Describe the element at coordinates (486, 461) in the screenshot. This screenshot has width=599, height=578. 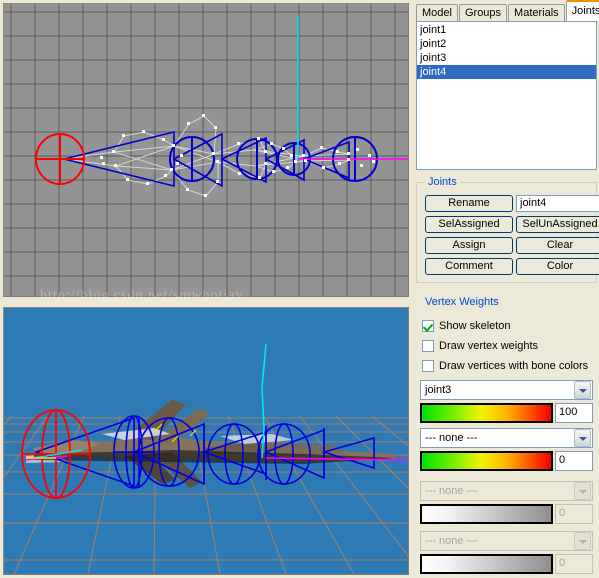
I see `weight-slot-2-gradient` at that location.